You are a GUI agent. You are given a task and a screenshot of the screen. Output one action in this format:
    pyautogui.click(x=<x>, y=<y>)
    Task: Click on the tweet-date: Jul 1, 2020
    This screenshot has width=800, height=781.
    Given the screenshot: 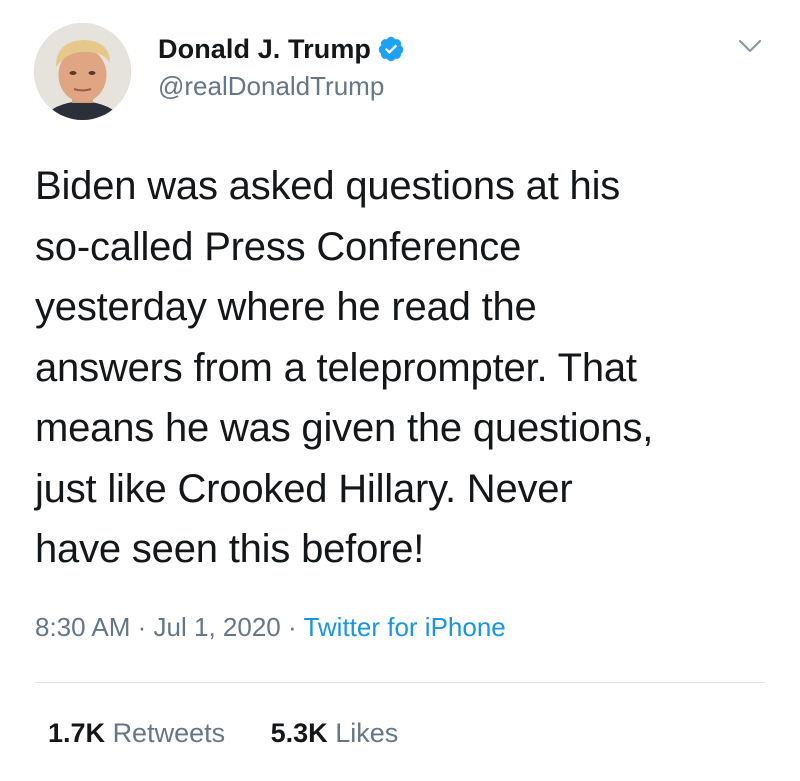 What is the action you would take?
    pyautogui.click(x=217, y=627)
    